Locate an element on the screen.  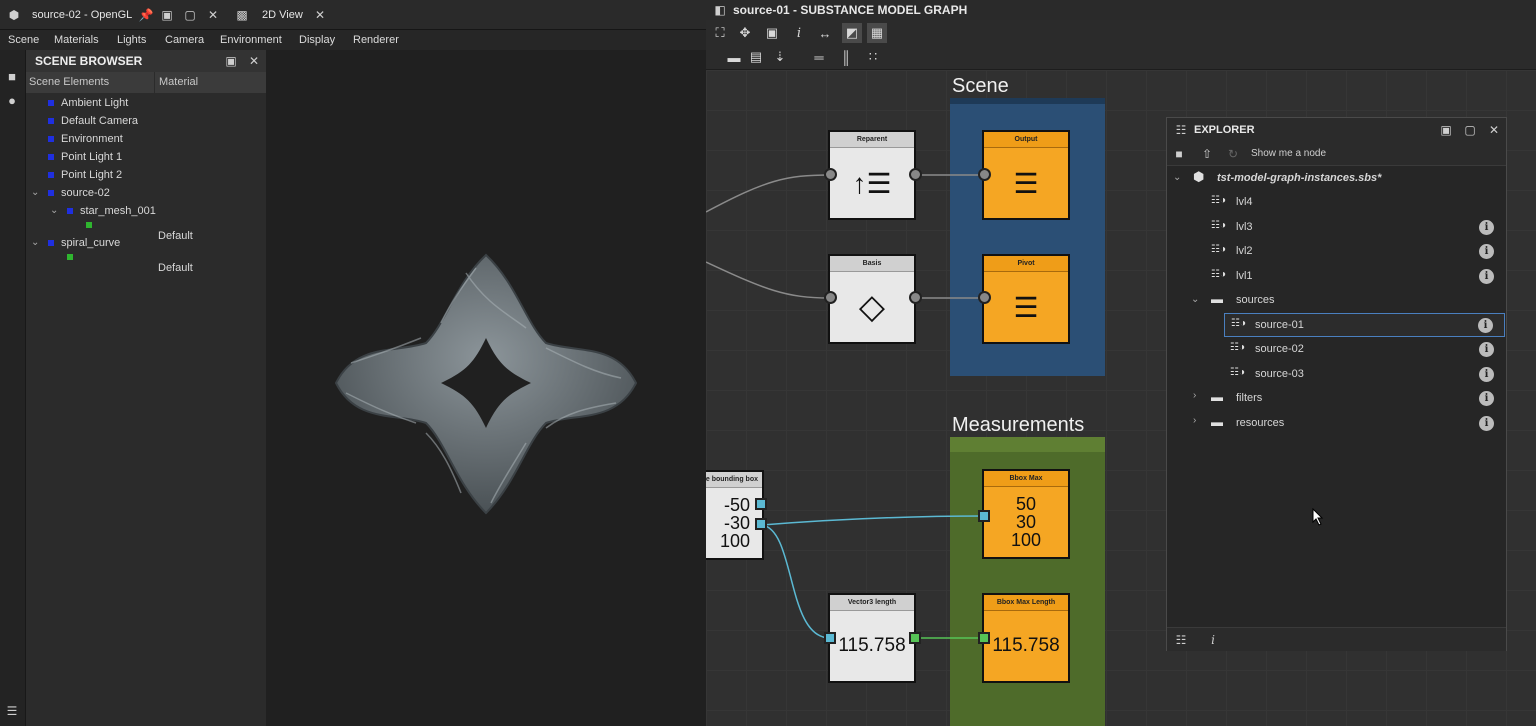
explorer-row-lvl3: ☷◑ lvl3 i is located at coordinates (1336, 227).